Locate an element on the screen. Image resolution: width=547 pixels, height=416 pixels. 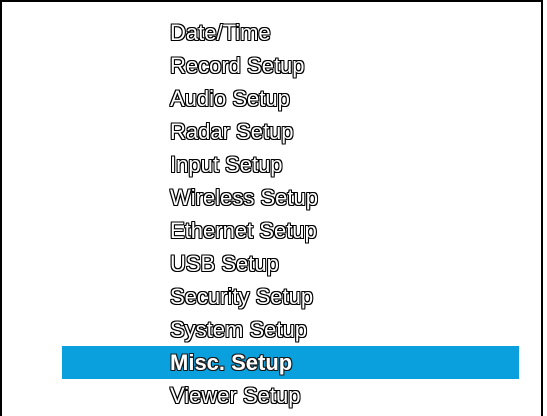
menu-item-radar-setup: Radar Setup is located at coordinates (271, 131).